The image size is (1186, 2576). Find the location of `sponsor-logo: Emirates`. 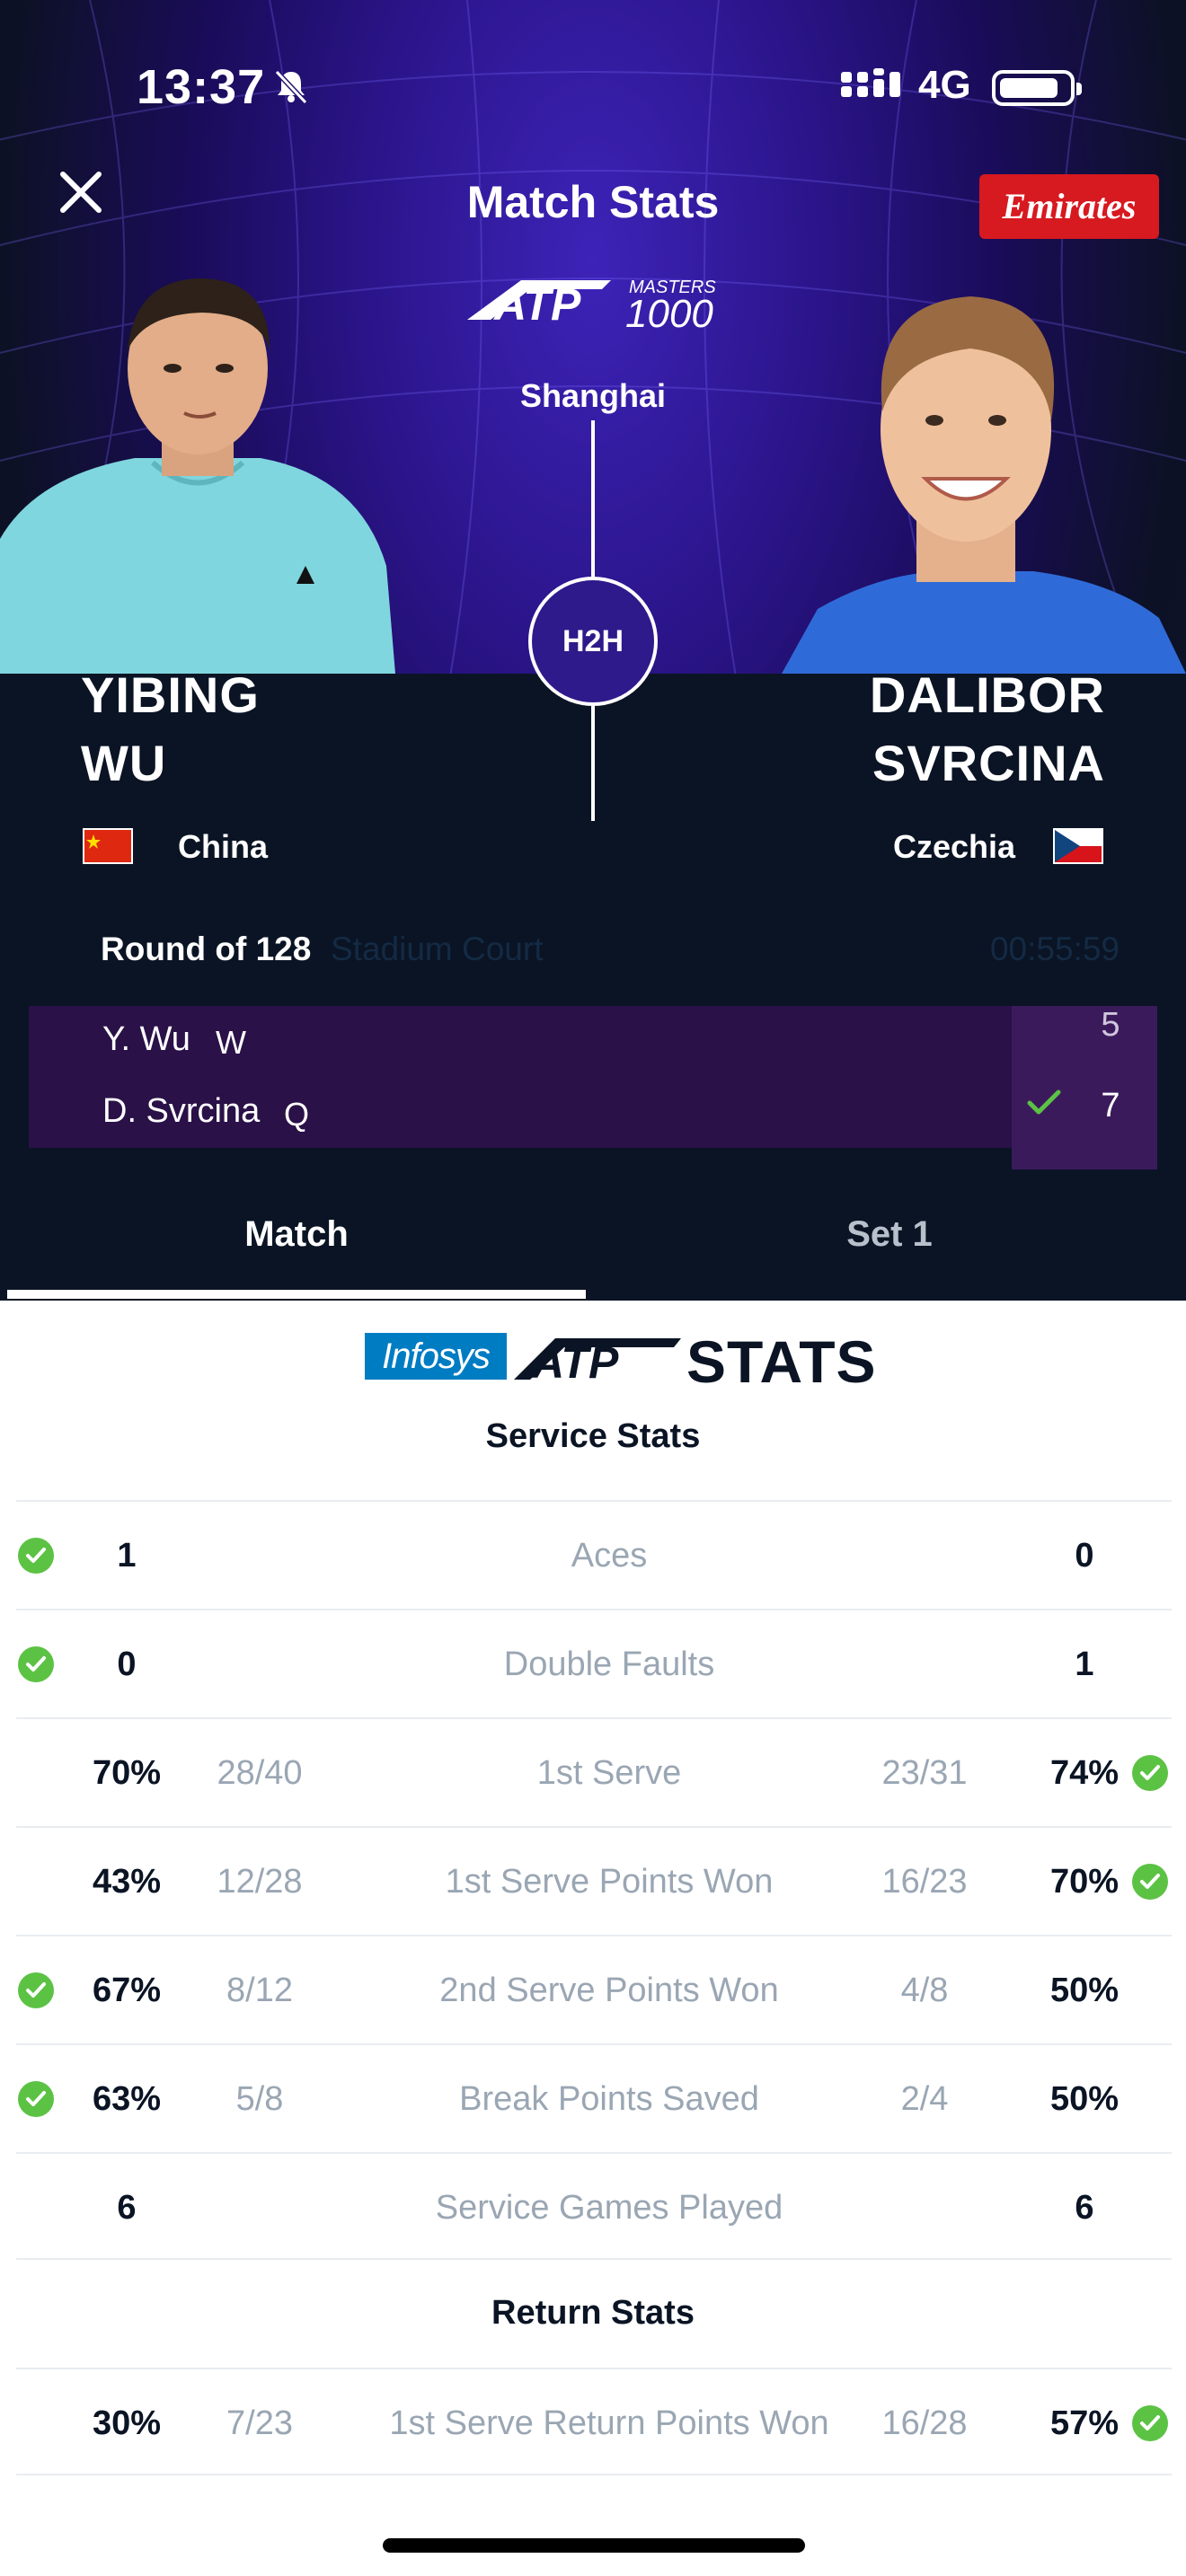

sponsor-logo: Emirates is located at coordinates (1069, 206).